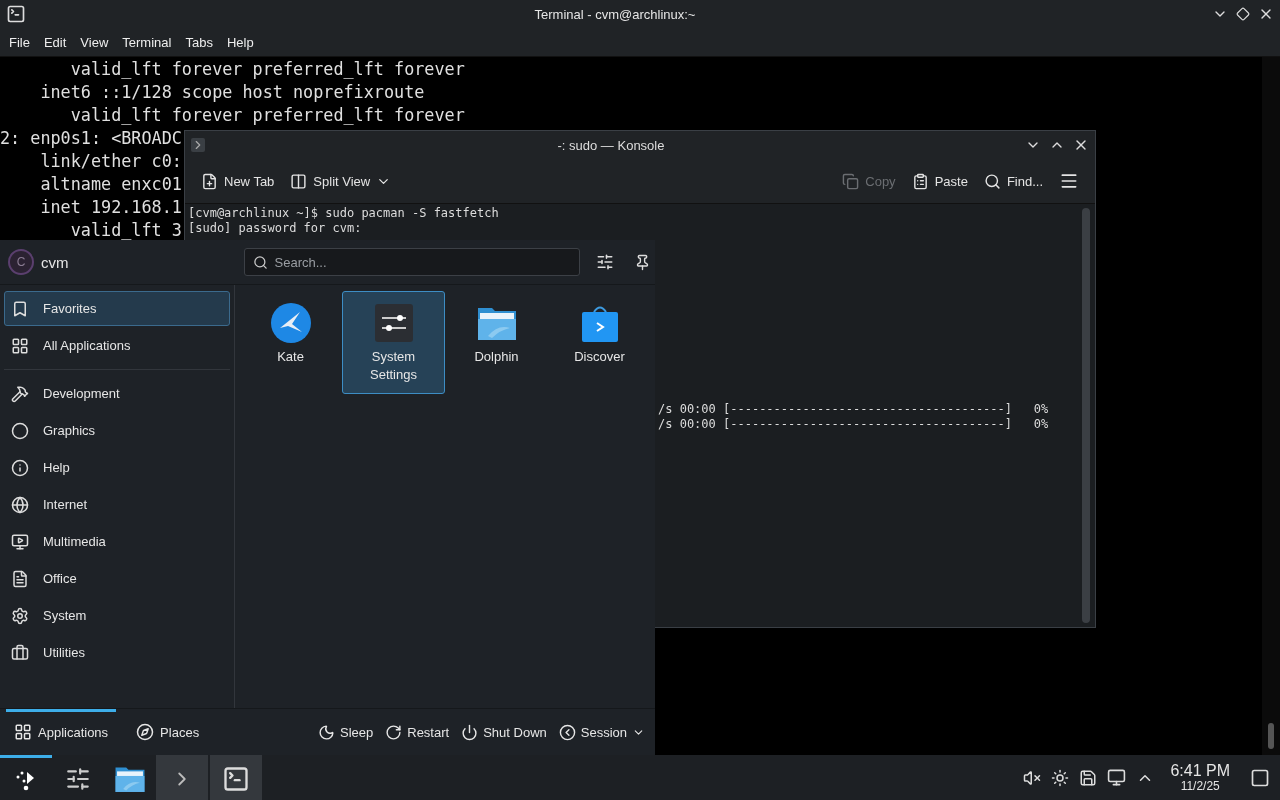 This screenshot has width=1280, height=800. I want to click on category-item: Help, so click(117, 467).